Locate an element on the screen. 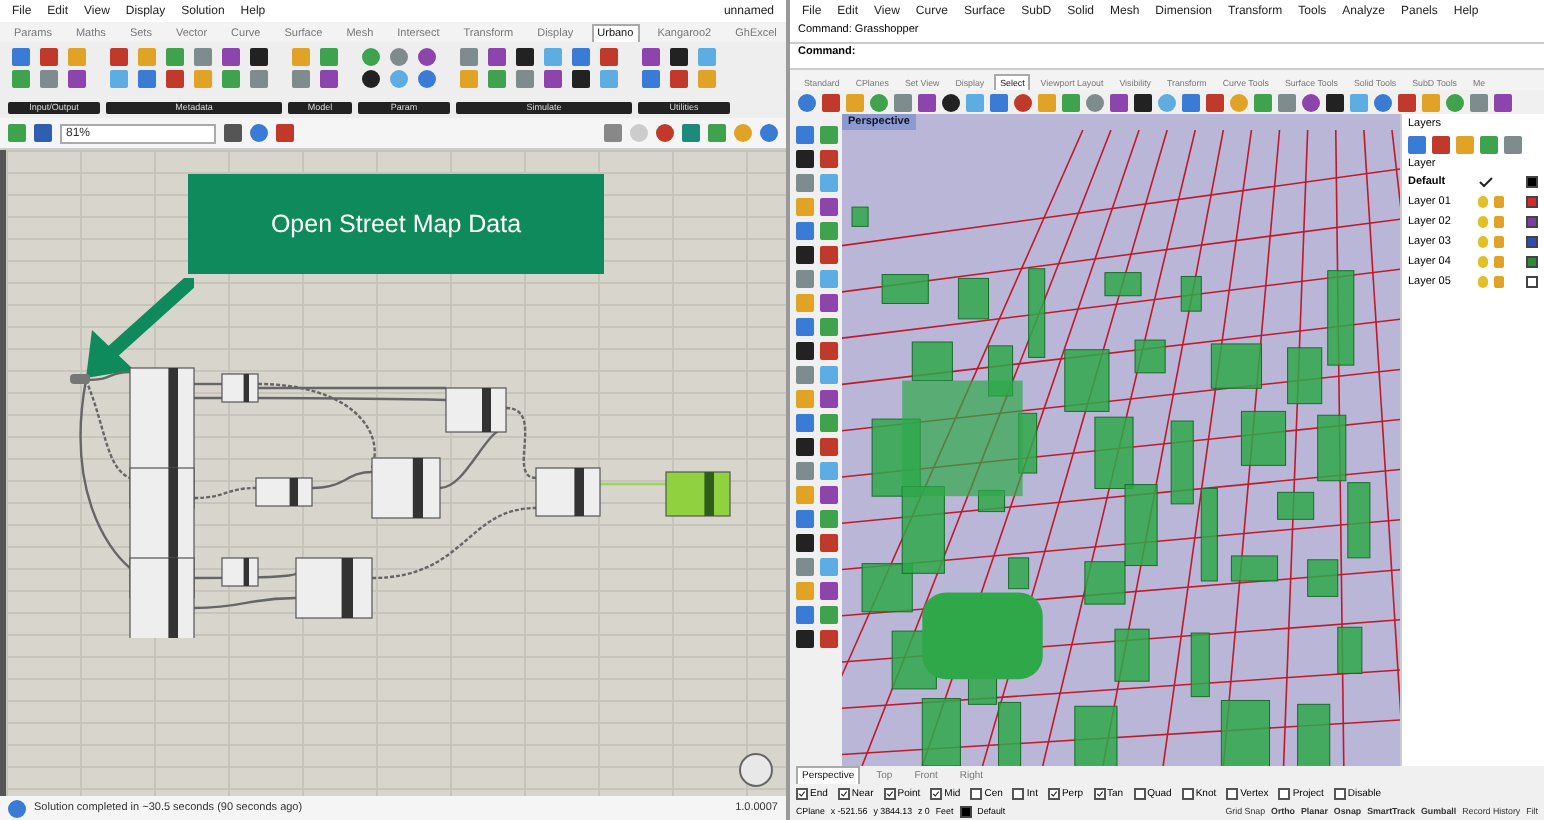 This screenshot has width=1544, height=820. parameter-node is located at coordinates (80, 379).